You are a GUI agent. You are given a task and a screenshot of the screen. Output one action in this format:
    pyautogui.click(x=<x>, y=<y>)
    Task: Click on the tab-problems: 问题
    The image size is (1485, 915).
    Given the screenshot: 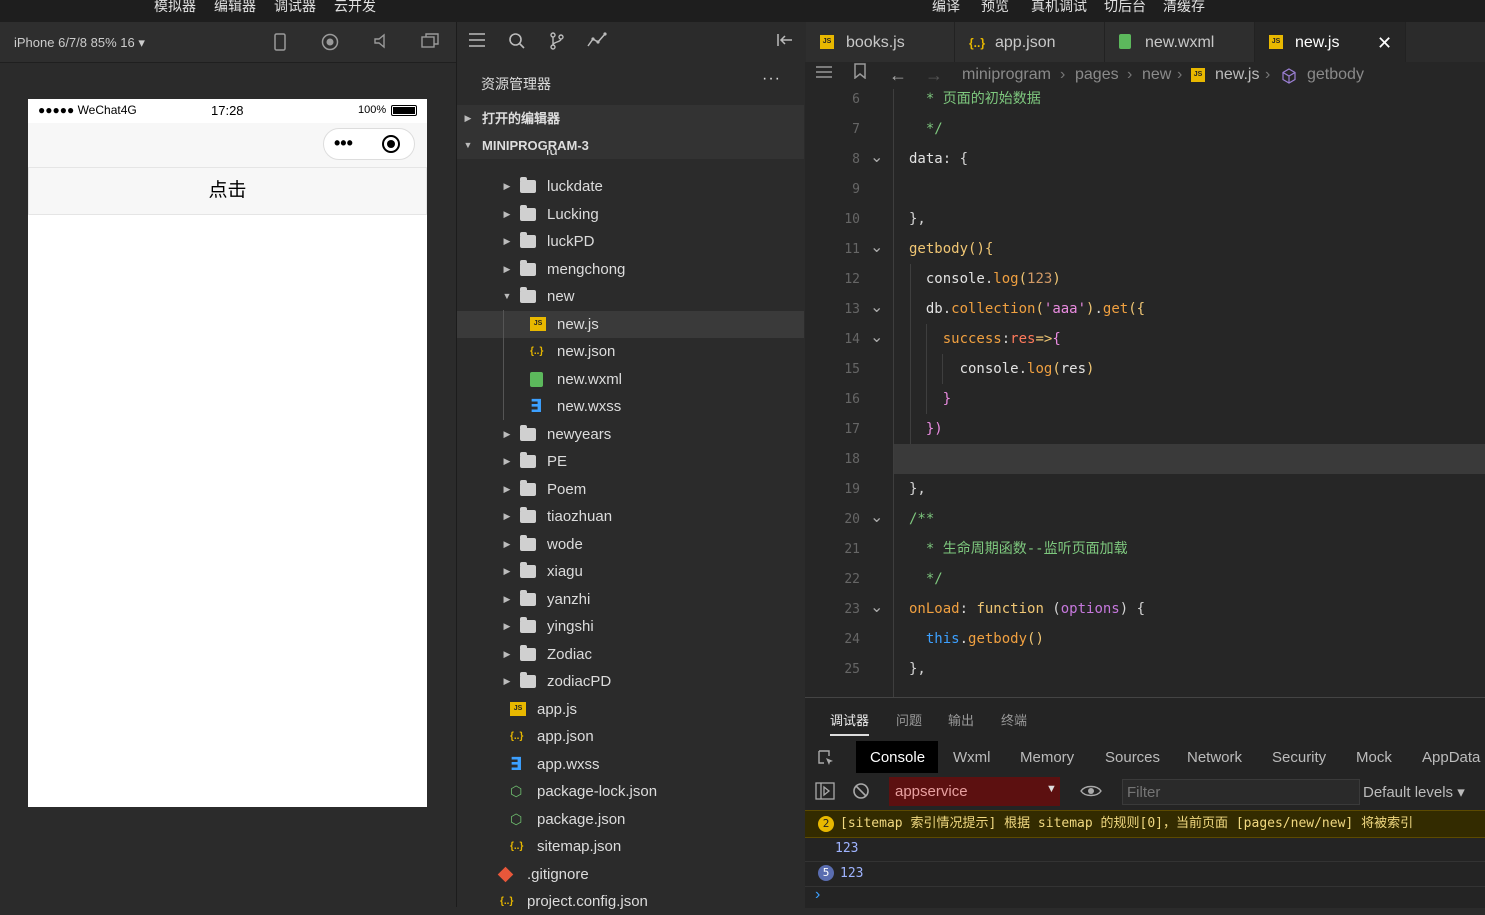 What is the action you would take?
    pyautogui.click(x=909, y=719)
    